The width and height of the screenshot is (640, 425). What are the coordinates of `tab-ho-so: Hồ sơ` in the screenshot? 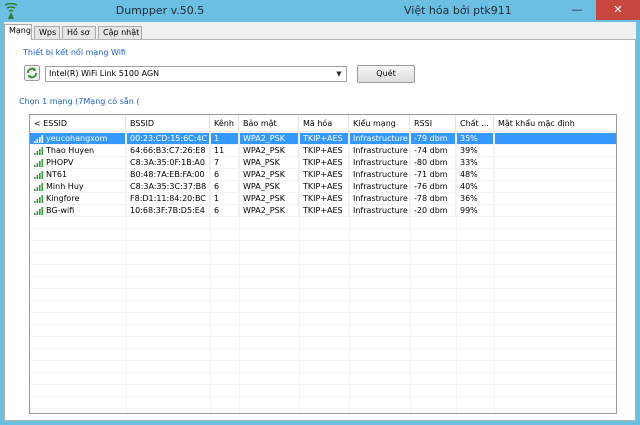 It's located at (79, 33).